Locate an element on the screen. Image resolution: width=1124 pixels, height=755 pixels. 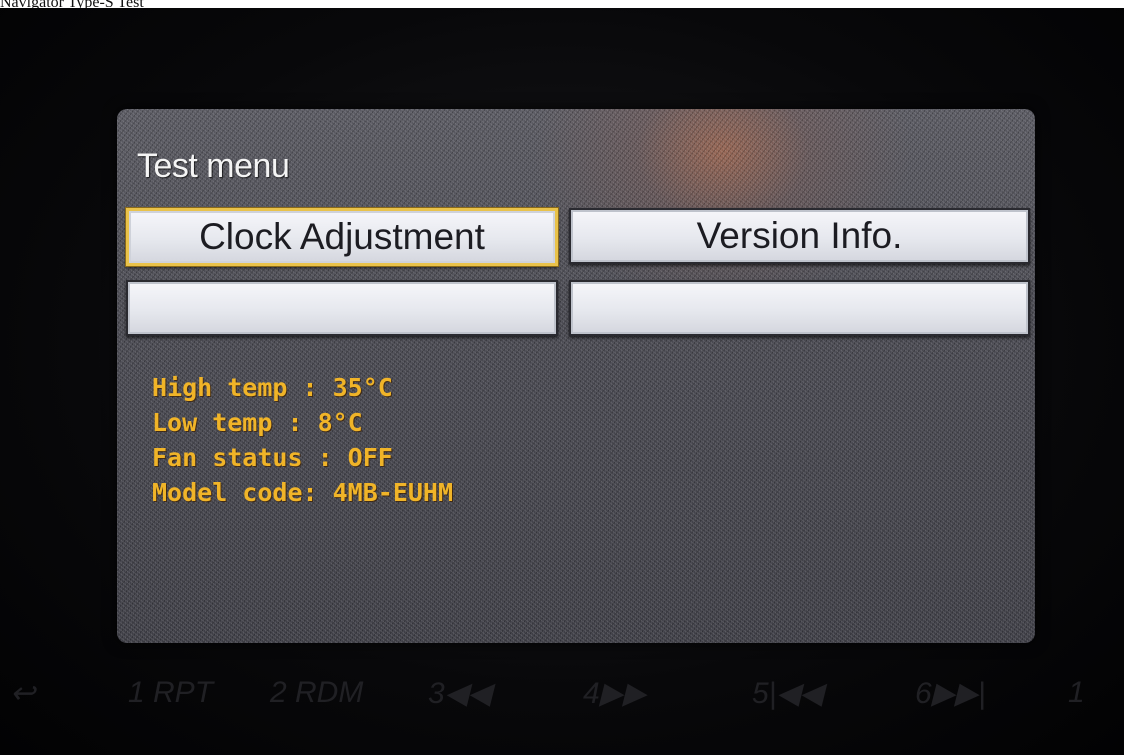
fan-status-readout: Fan status : OFF is located at coordinates (272, 457).